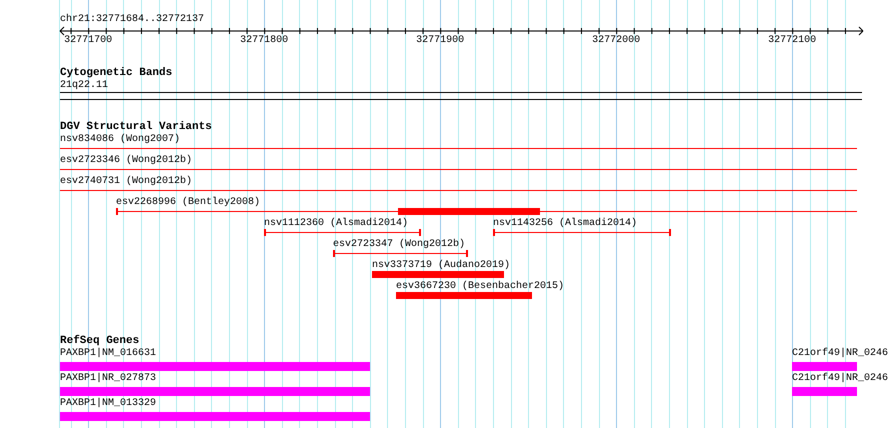 The image size is (890, 428). What do you see at coordinates (84, 86) in the screenshot?
I see `feature-label: 21q22.11` at bounding box center [84, 86].